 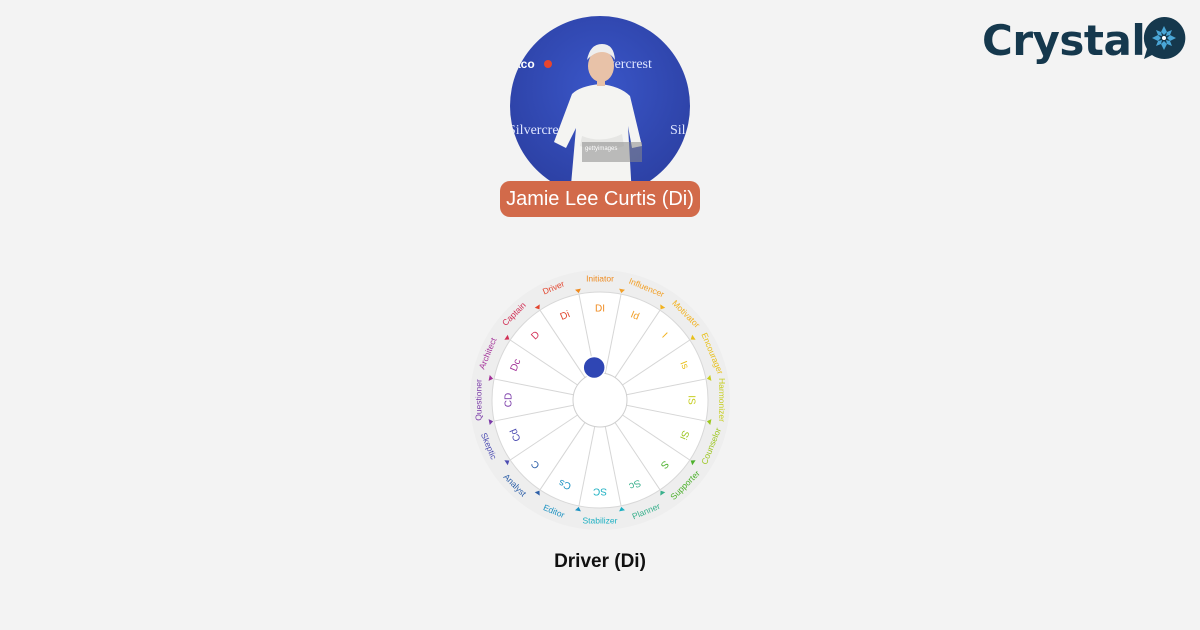 What do you see at coordinates (690, 400) in the screenshot?
I see `segment-code-is: IS` at bounding box center [690, 400].